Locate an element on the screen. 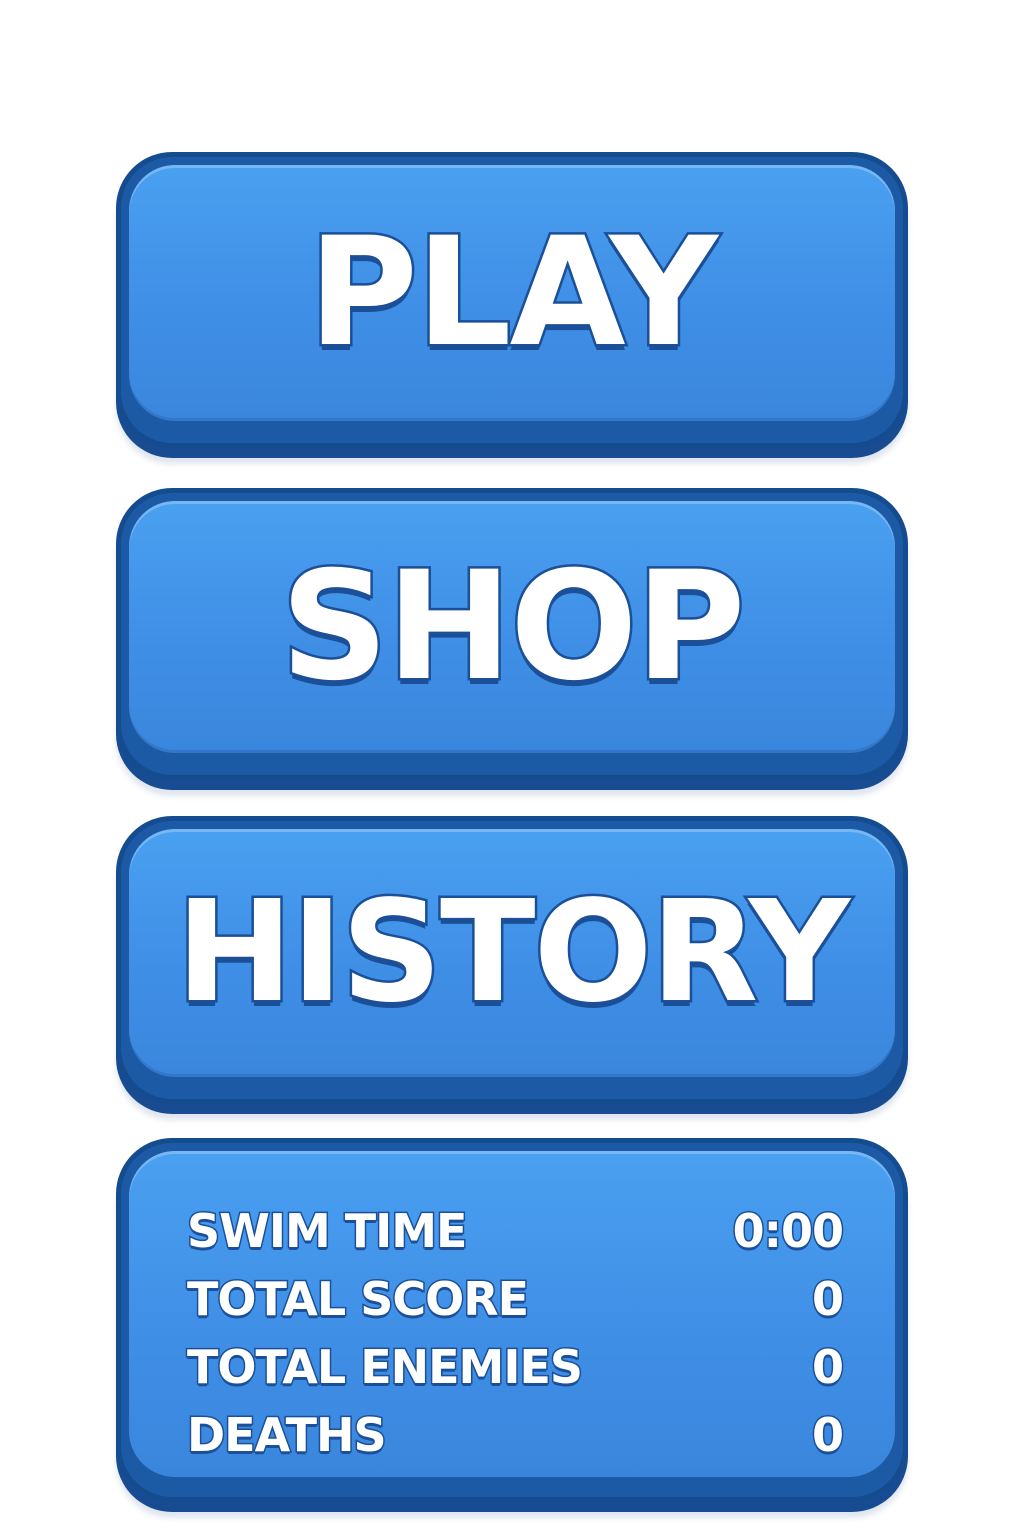  stat-label: TOTAL SCORE is located at coordinates (357, 1299).